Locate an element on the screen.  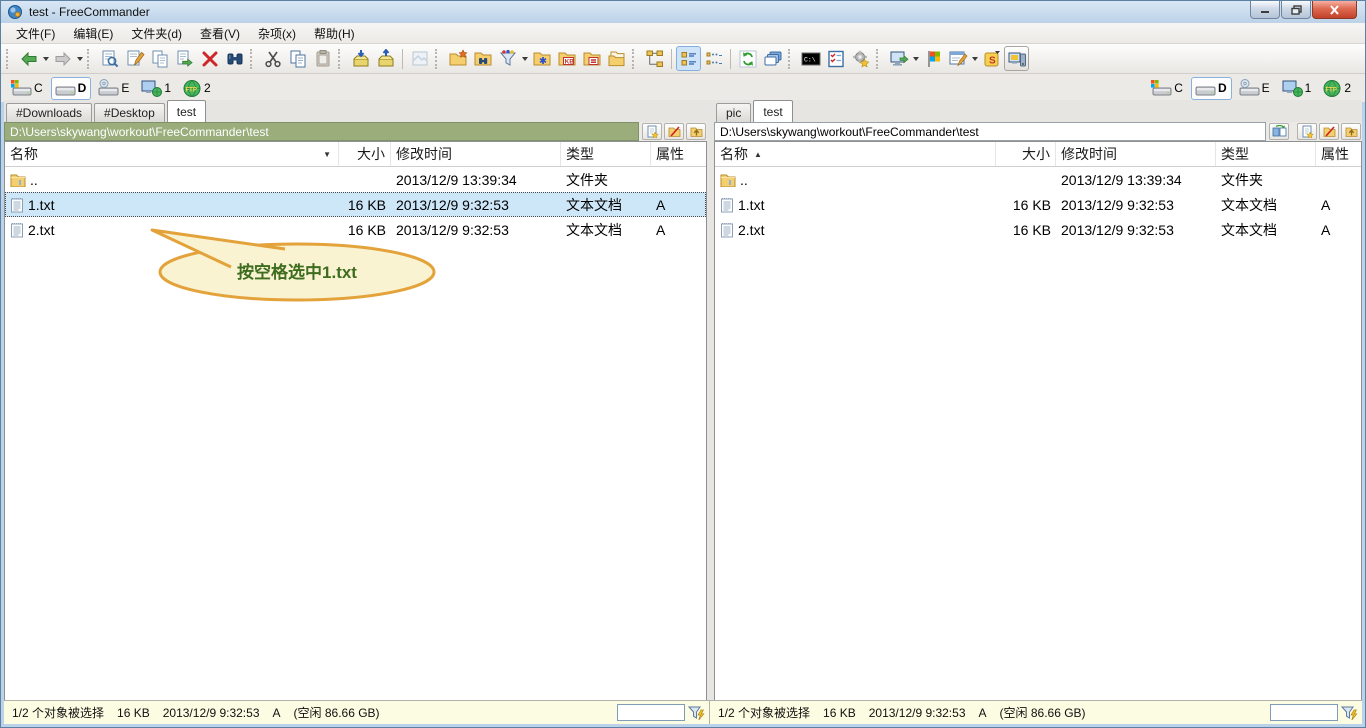
sync-folders-button is located at coordinates (1279, 131).